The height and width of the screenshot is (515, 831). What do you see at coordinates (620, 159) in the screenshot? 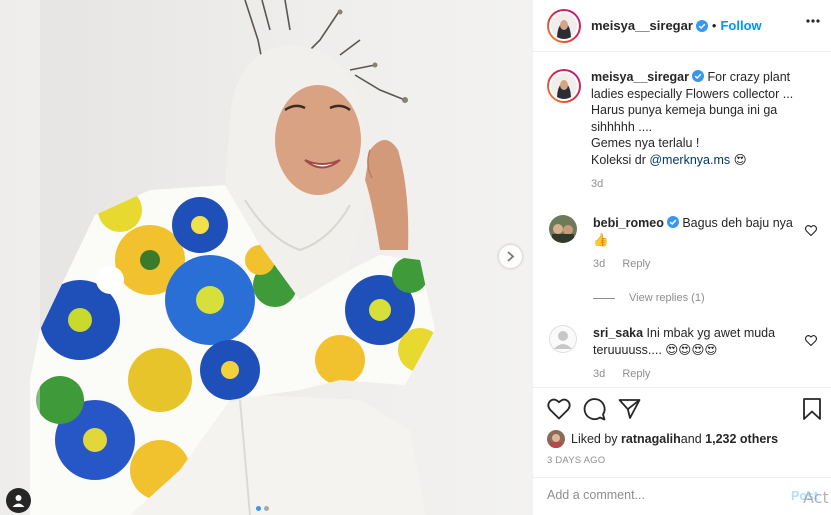
I see `caption-line: Koleksi dr` at bounding box center [620, 159].